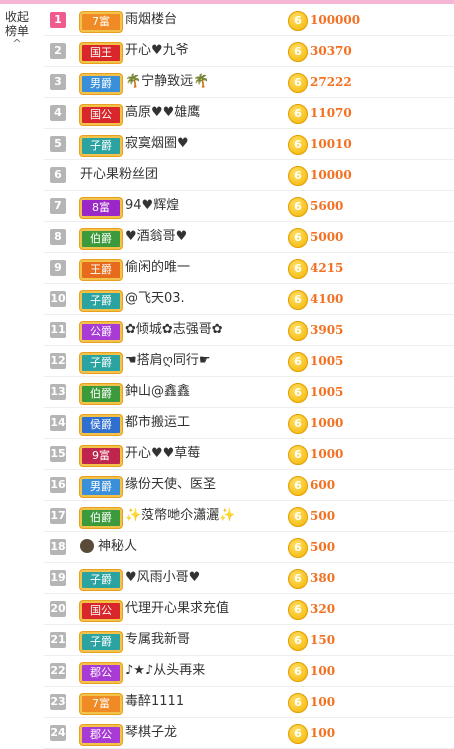 Image resolution: width=454 pixels, height=749 pixels. What do you see at coordinates (249, 485) in the screenshot?
I see `ranking-row: 16 男爵 缘份天使、医圣 6 600` at bounding box center [249, 485].